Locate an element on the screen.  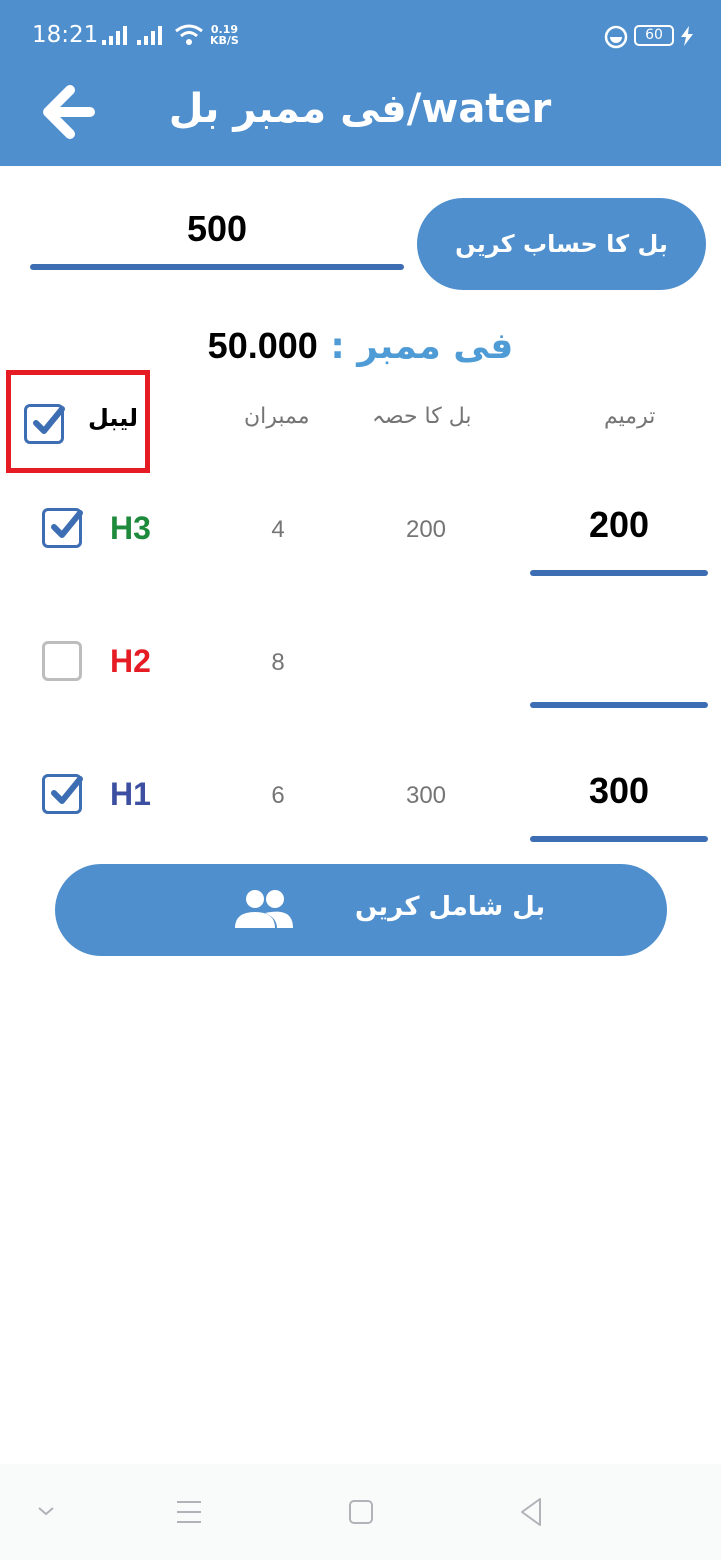
network-speed: 0.19 KB/S is located at coordinates (224, 35).